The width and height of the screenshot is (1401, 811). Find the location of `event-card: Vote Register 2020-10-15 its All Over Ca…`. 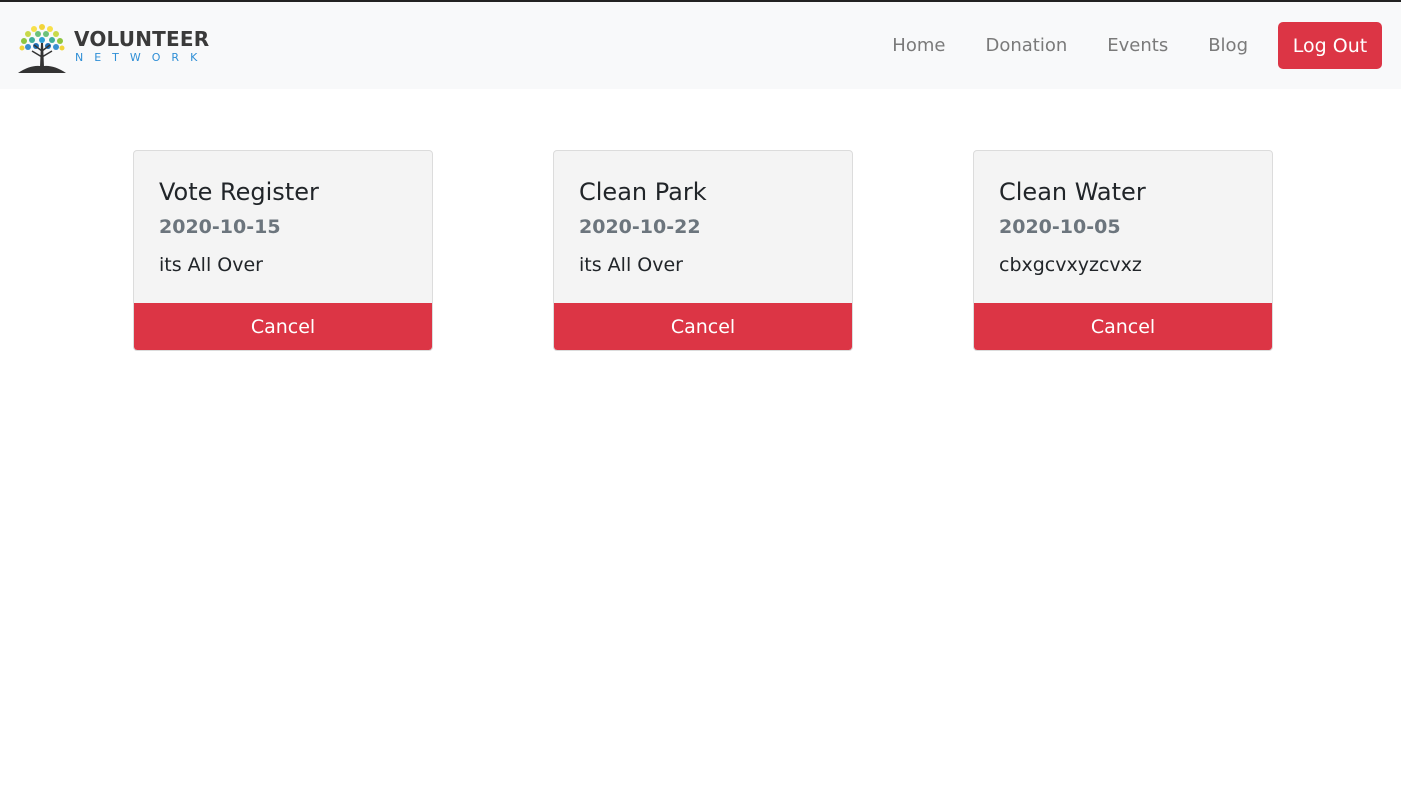

event-card: Vote Register 2020-10-15 its All Over Ca… is located at coordinates (283, 250).